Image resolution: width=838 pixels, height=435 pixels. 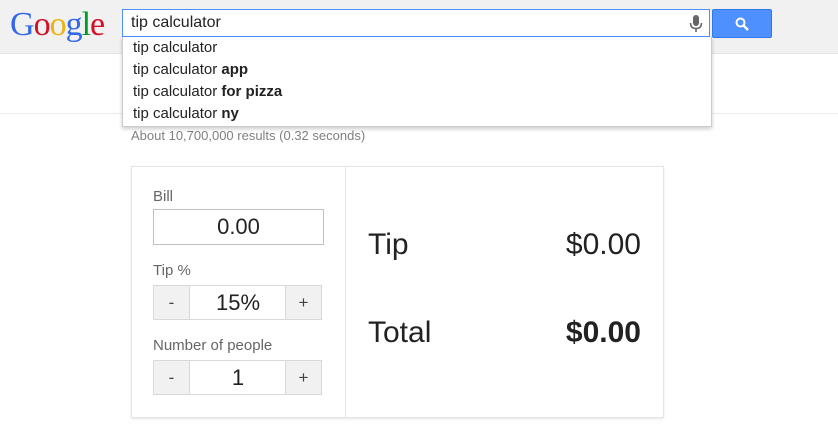 What do you see at coordinates (238, 227) in the screenshot?
I see `bill-input: 0.00` at bounding box center [238, 227].